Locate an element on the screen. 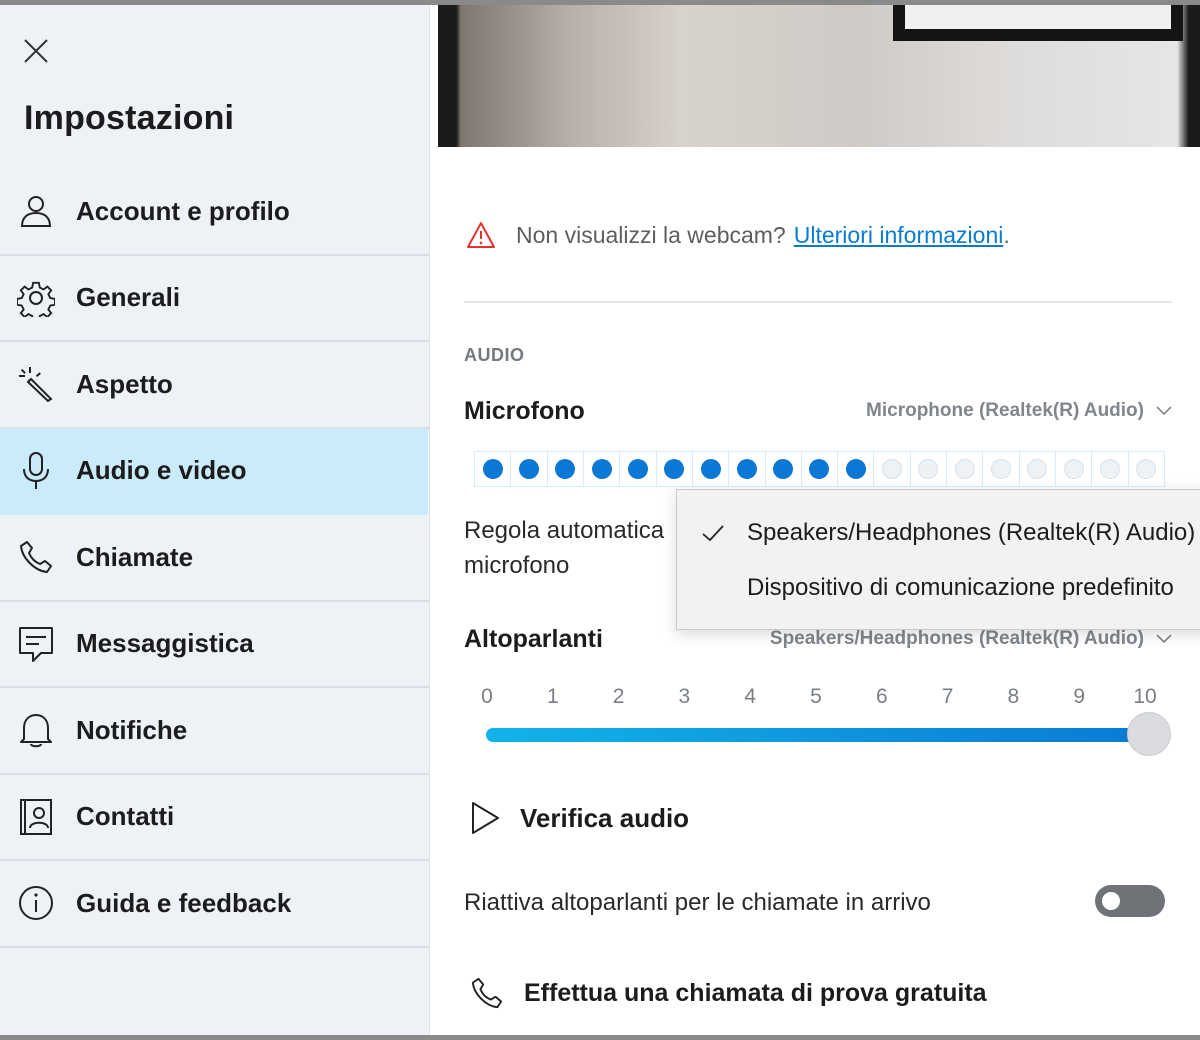  sidebar-item-calls: Chiamate is located at coordinates (215, 558).